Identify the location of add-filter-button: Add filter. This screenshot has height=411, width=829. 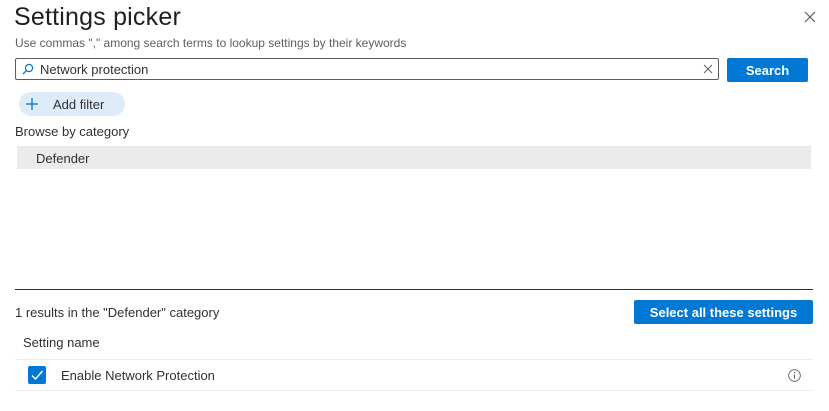
(72, 104).